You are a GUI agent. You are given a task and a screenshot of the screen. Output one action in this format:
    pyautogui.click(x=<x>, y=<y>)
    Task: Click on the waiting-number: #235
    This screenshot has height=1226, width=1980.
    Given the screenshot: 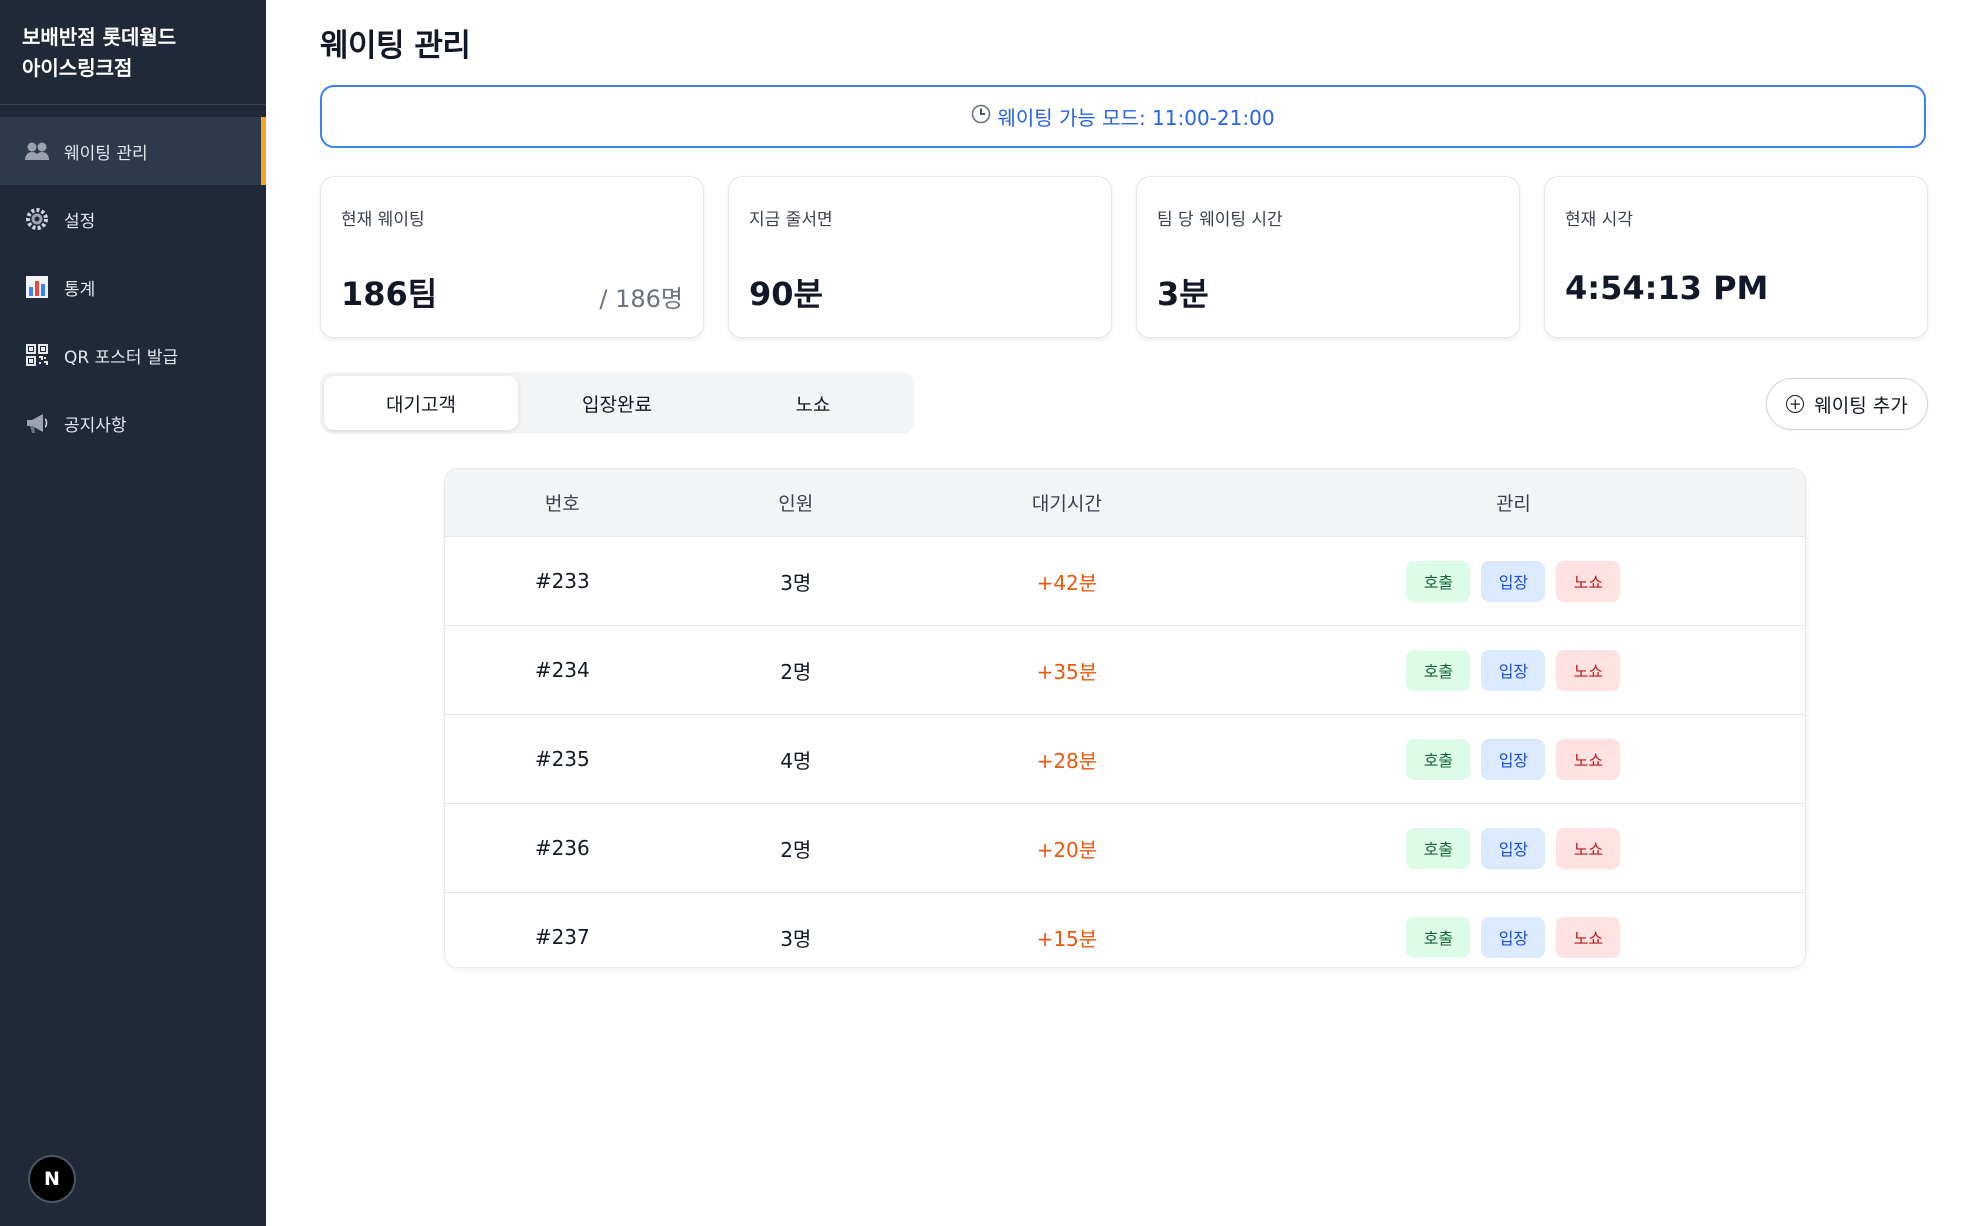 What is the action you would take?
    pyautogui.click(x=562, y=759)
    